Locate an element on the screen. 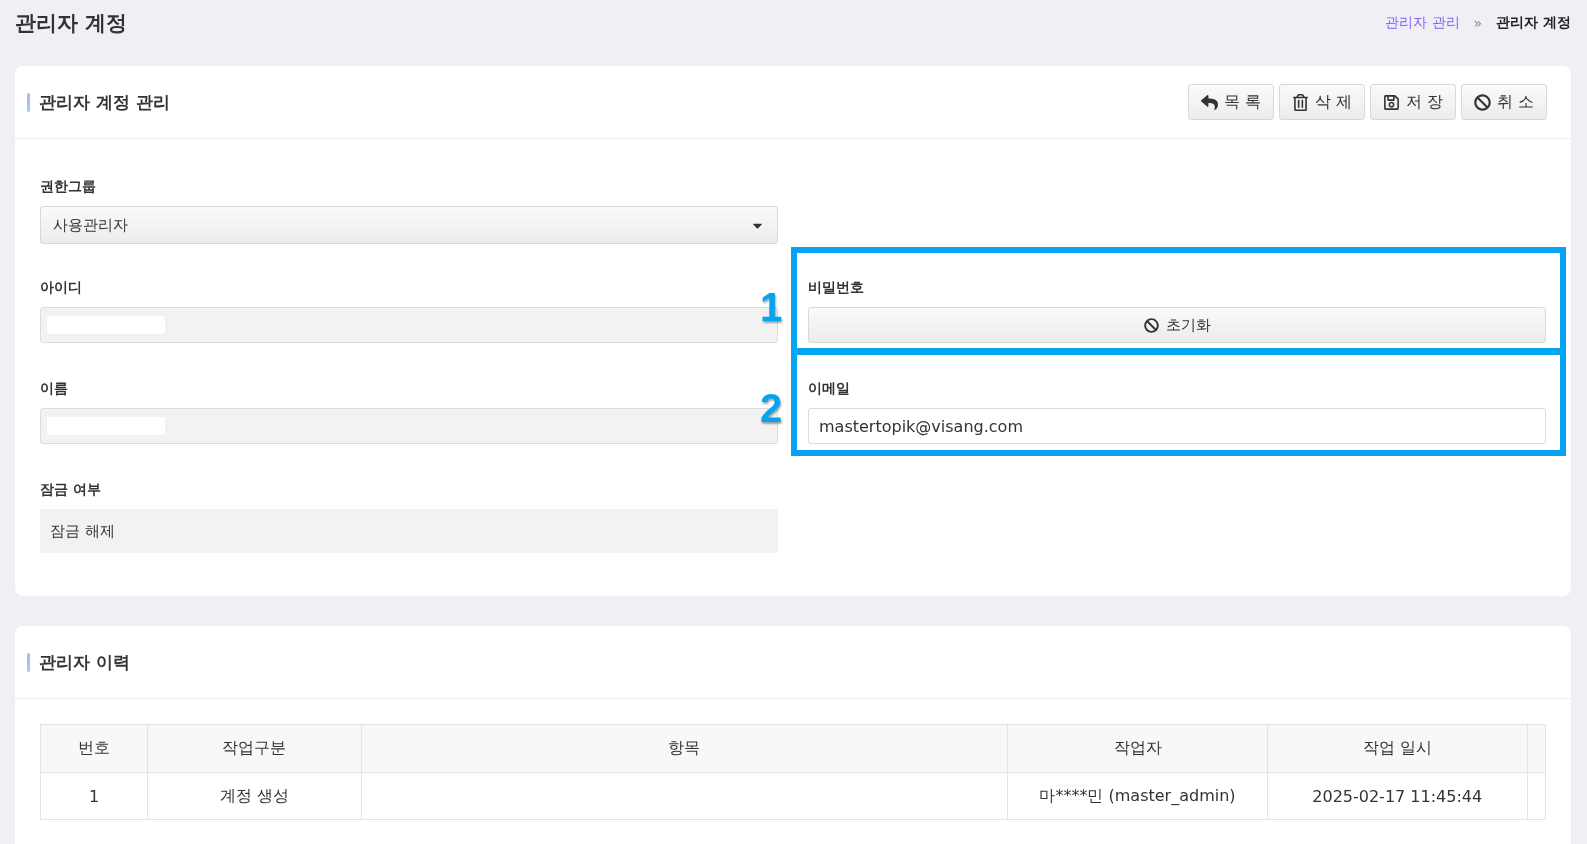 The image size is (1587, 844). lock-status: 잠금 해제 is located at coordinates (409, 531).